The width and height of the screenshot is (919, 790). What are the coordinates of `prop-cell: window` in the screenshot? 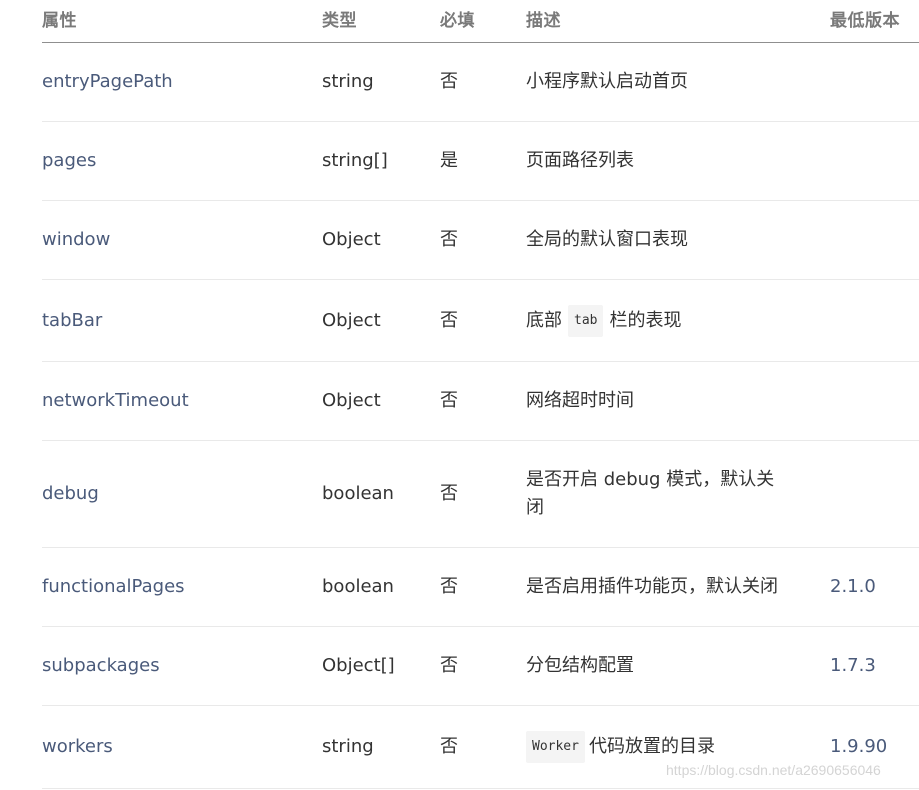 It's located at (76, 239).